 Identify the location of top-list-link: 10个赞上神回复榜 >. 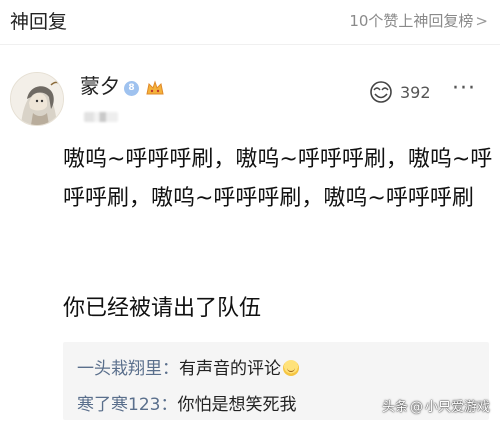
(418, 20).